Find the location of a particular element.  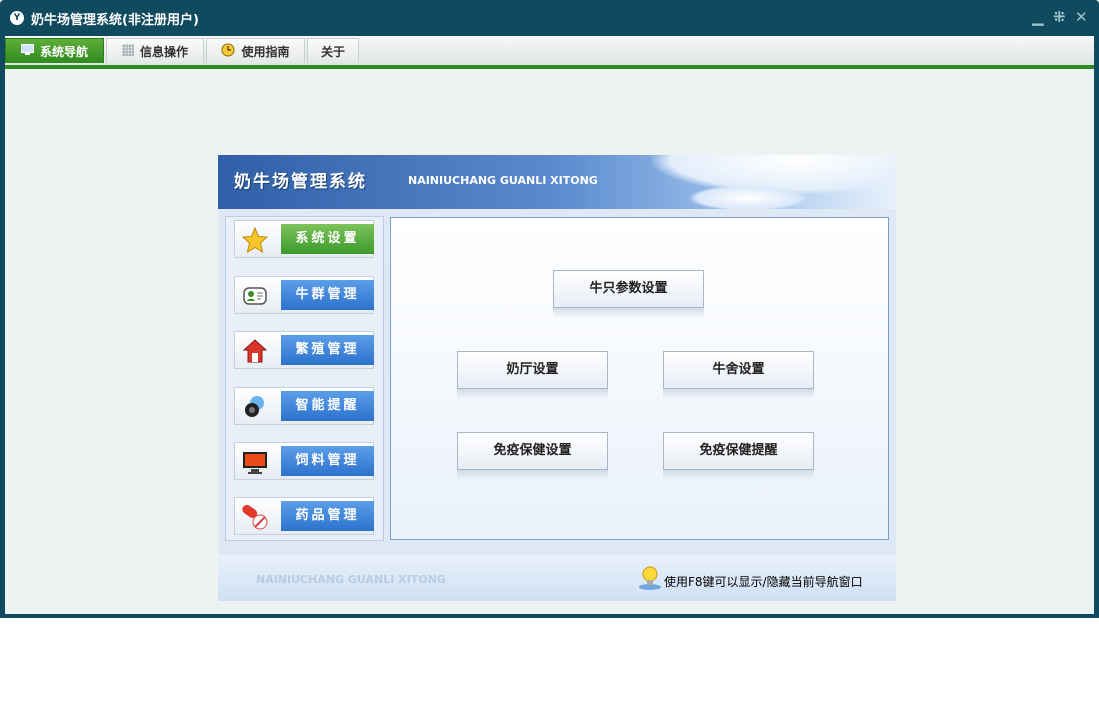

tab-label: 信息操作 is located at coordinates (163, 51).